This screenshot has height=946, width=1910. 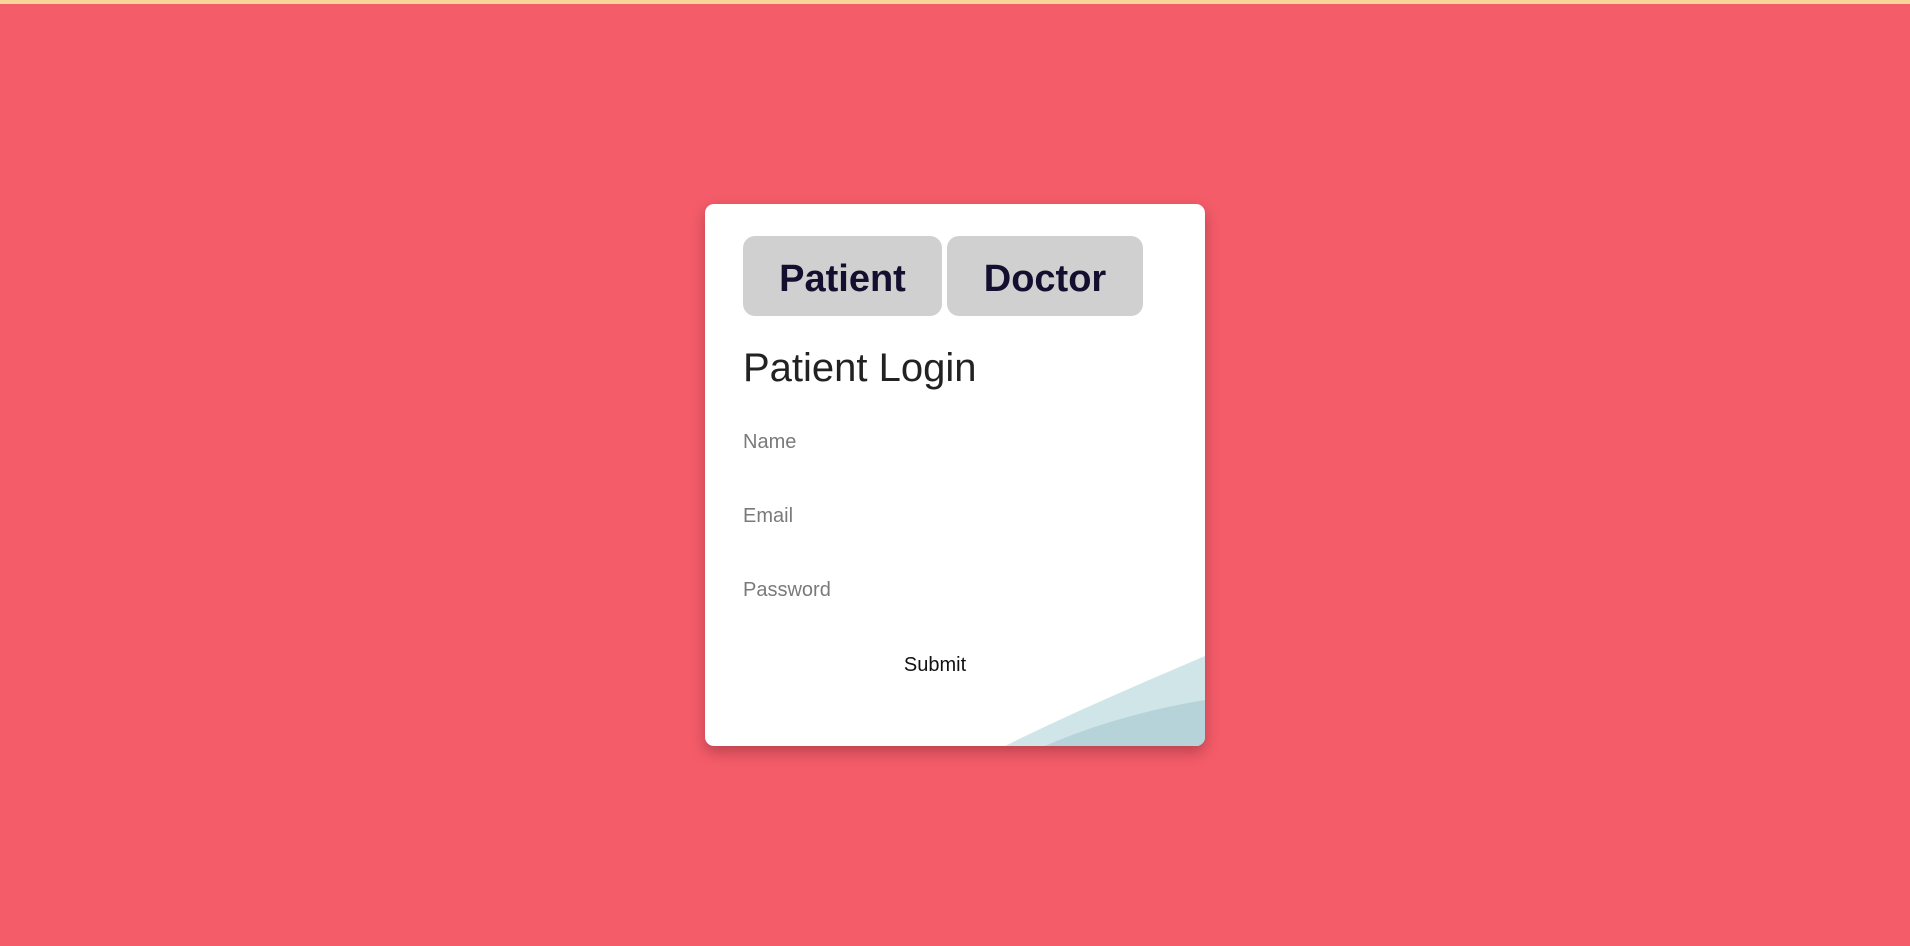 I want to click on submit-button: Submit, so click(x=935, y=665).